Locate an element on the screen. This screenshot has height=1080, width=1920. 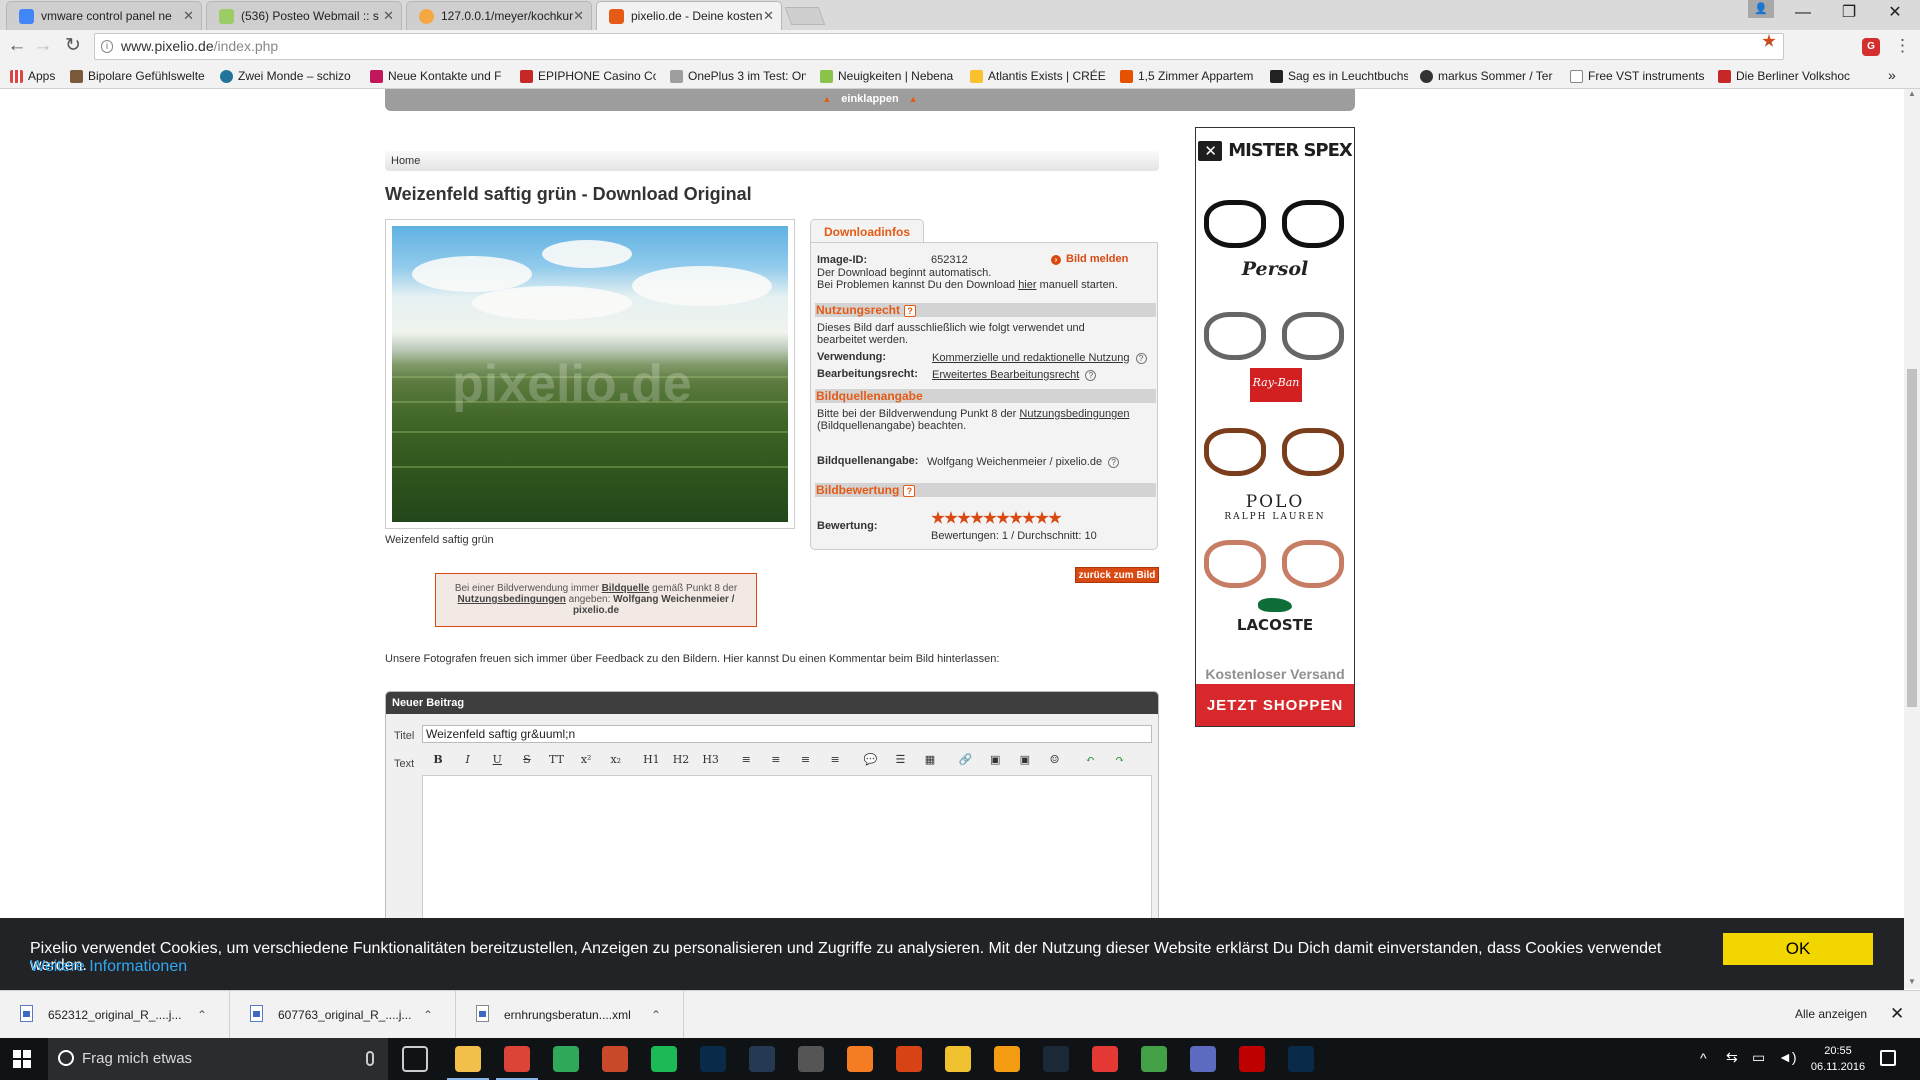
usage-link: Kommerzielle und redaktionelle Nutzung is located at coordinates (1031, 358).